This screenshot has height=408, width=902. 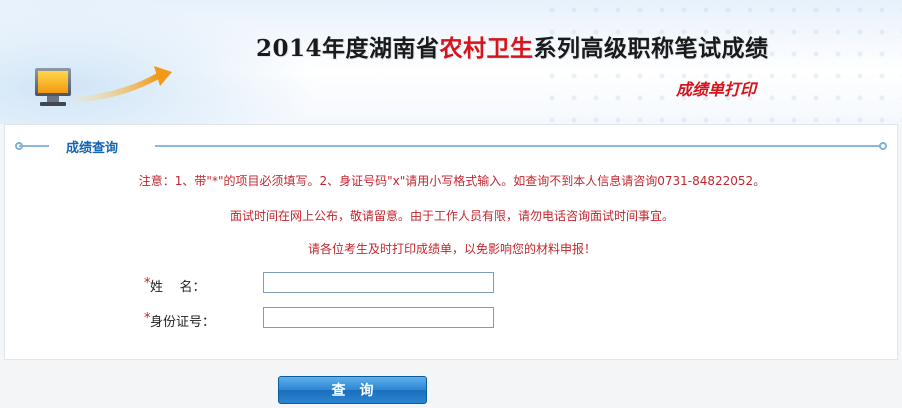 What do you see at coordinates (352, 390) in the screenshot?
I see `query-button: 查询` at bounding box center [352, 390].